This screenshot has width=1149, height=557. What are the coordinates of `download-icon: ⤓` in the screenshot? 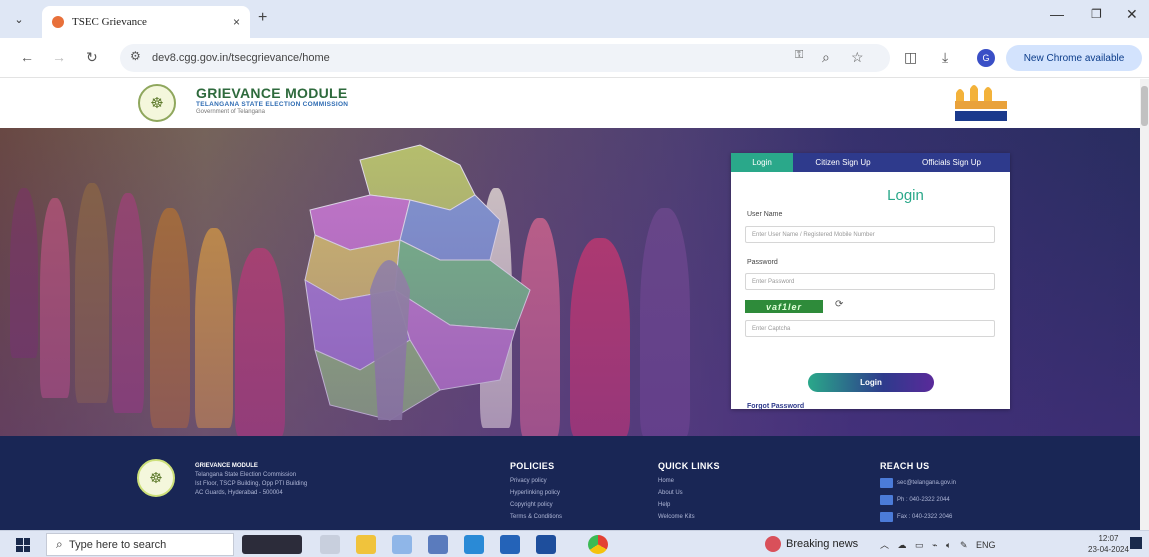 It's located at (945, 57).